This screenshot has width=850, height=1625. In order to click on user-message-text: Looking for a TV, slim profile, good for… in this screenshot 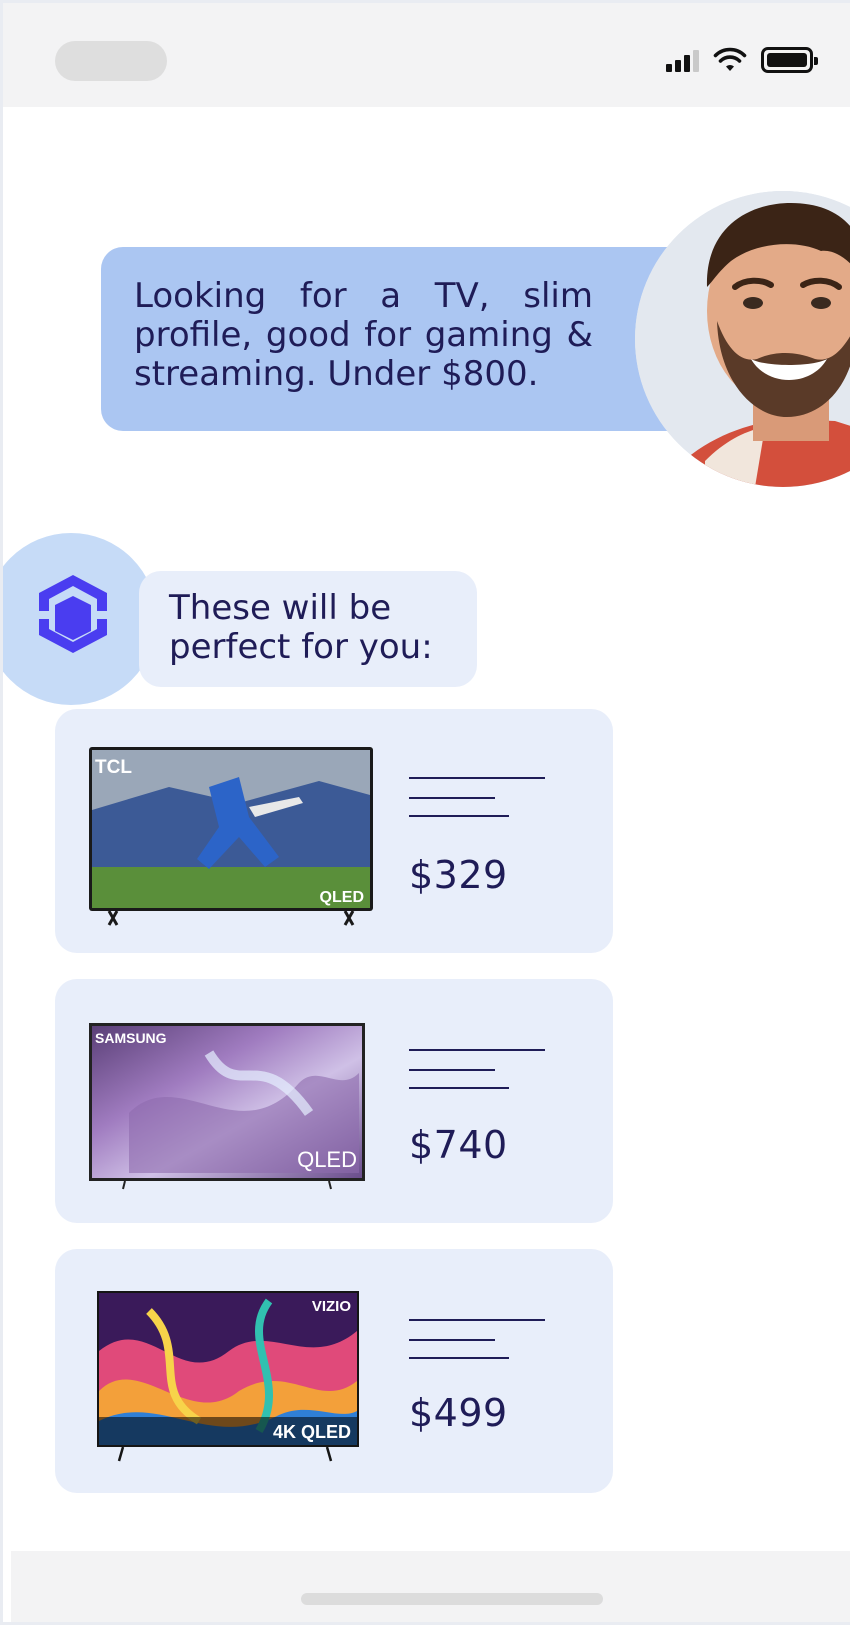, I will do `click(363, 335)`.